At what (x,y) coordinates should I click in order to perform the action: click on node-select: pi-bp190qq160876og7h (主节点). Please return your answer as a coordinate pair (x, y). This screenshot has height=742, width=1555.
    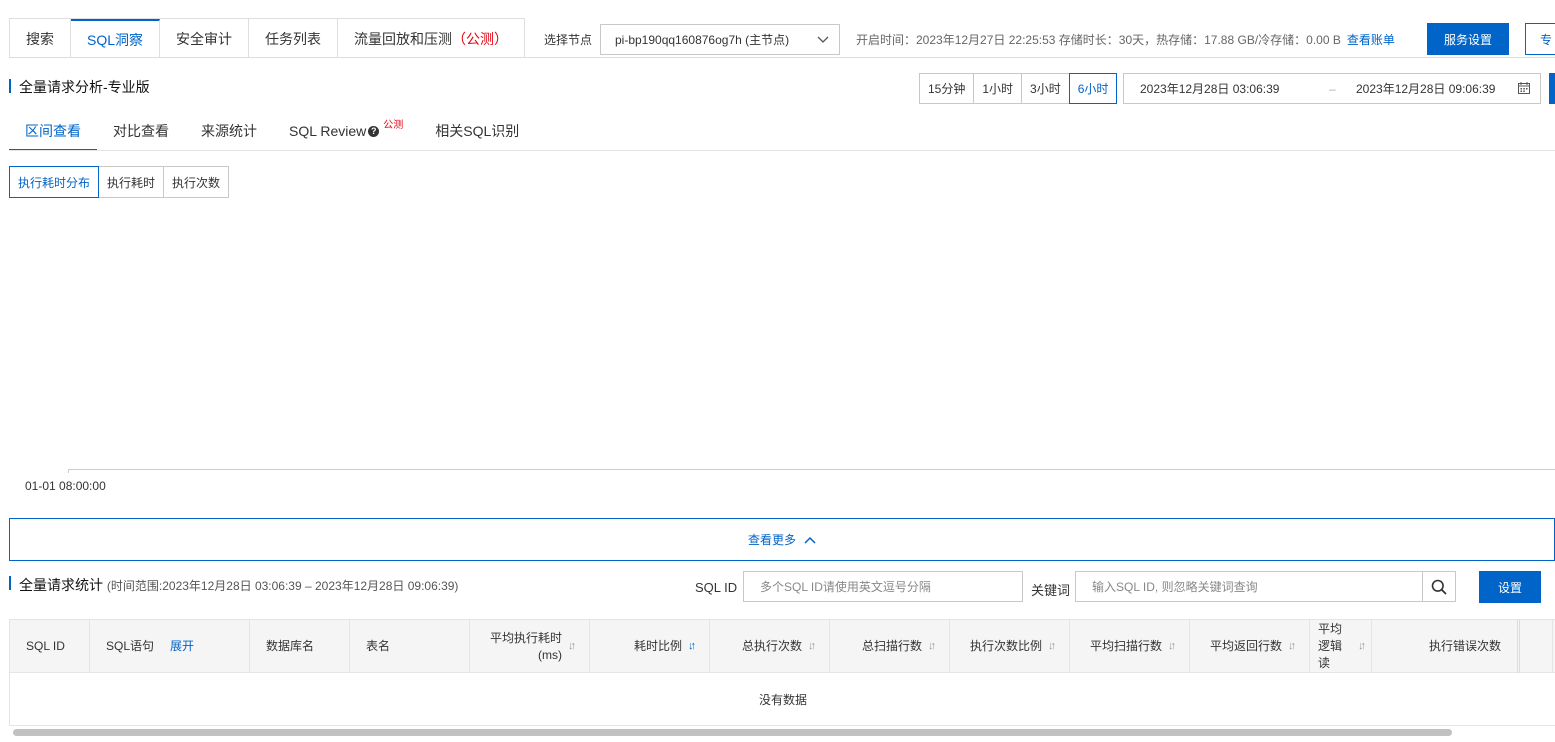
    Looking at the image, I should click on (720, 39).